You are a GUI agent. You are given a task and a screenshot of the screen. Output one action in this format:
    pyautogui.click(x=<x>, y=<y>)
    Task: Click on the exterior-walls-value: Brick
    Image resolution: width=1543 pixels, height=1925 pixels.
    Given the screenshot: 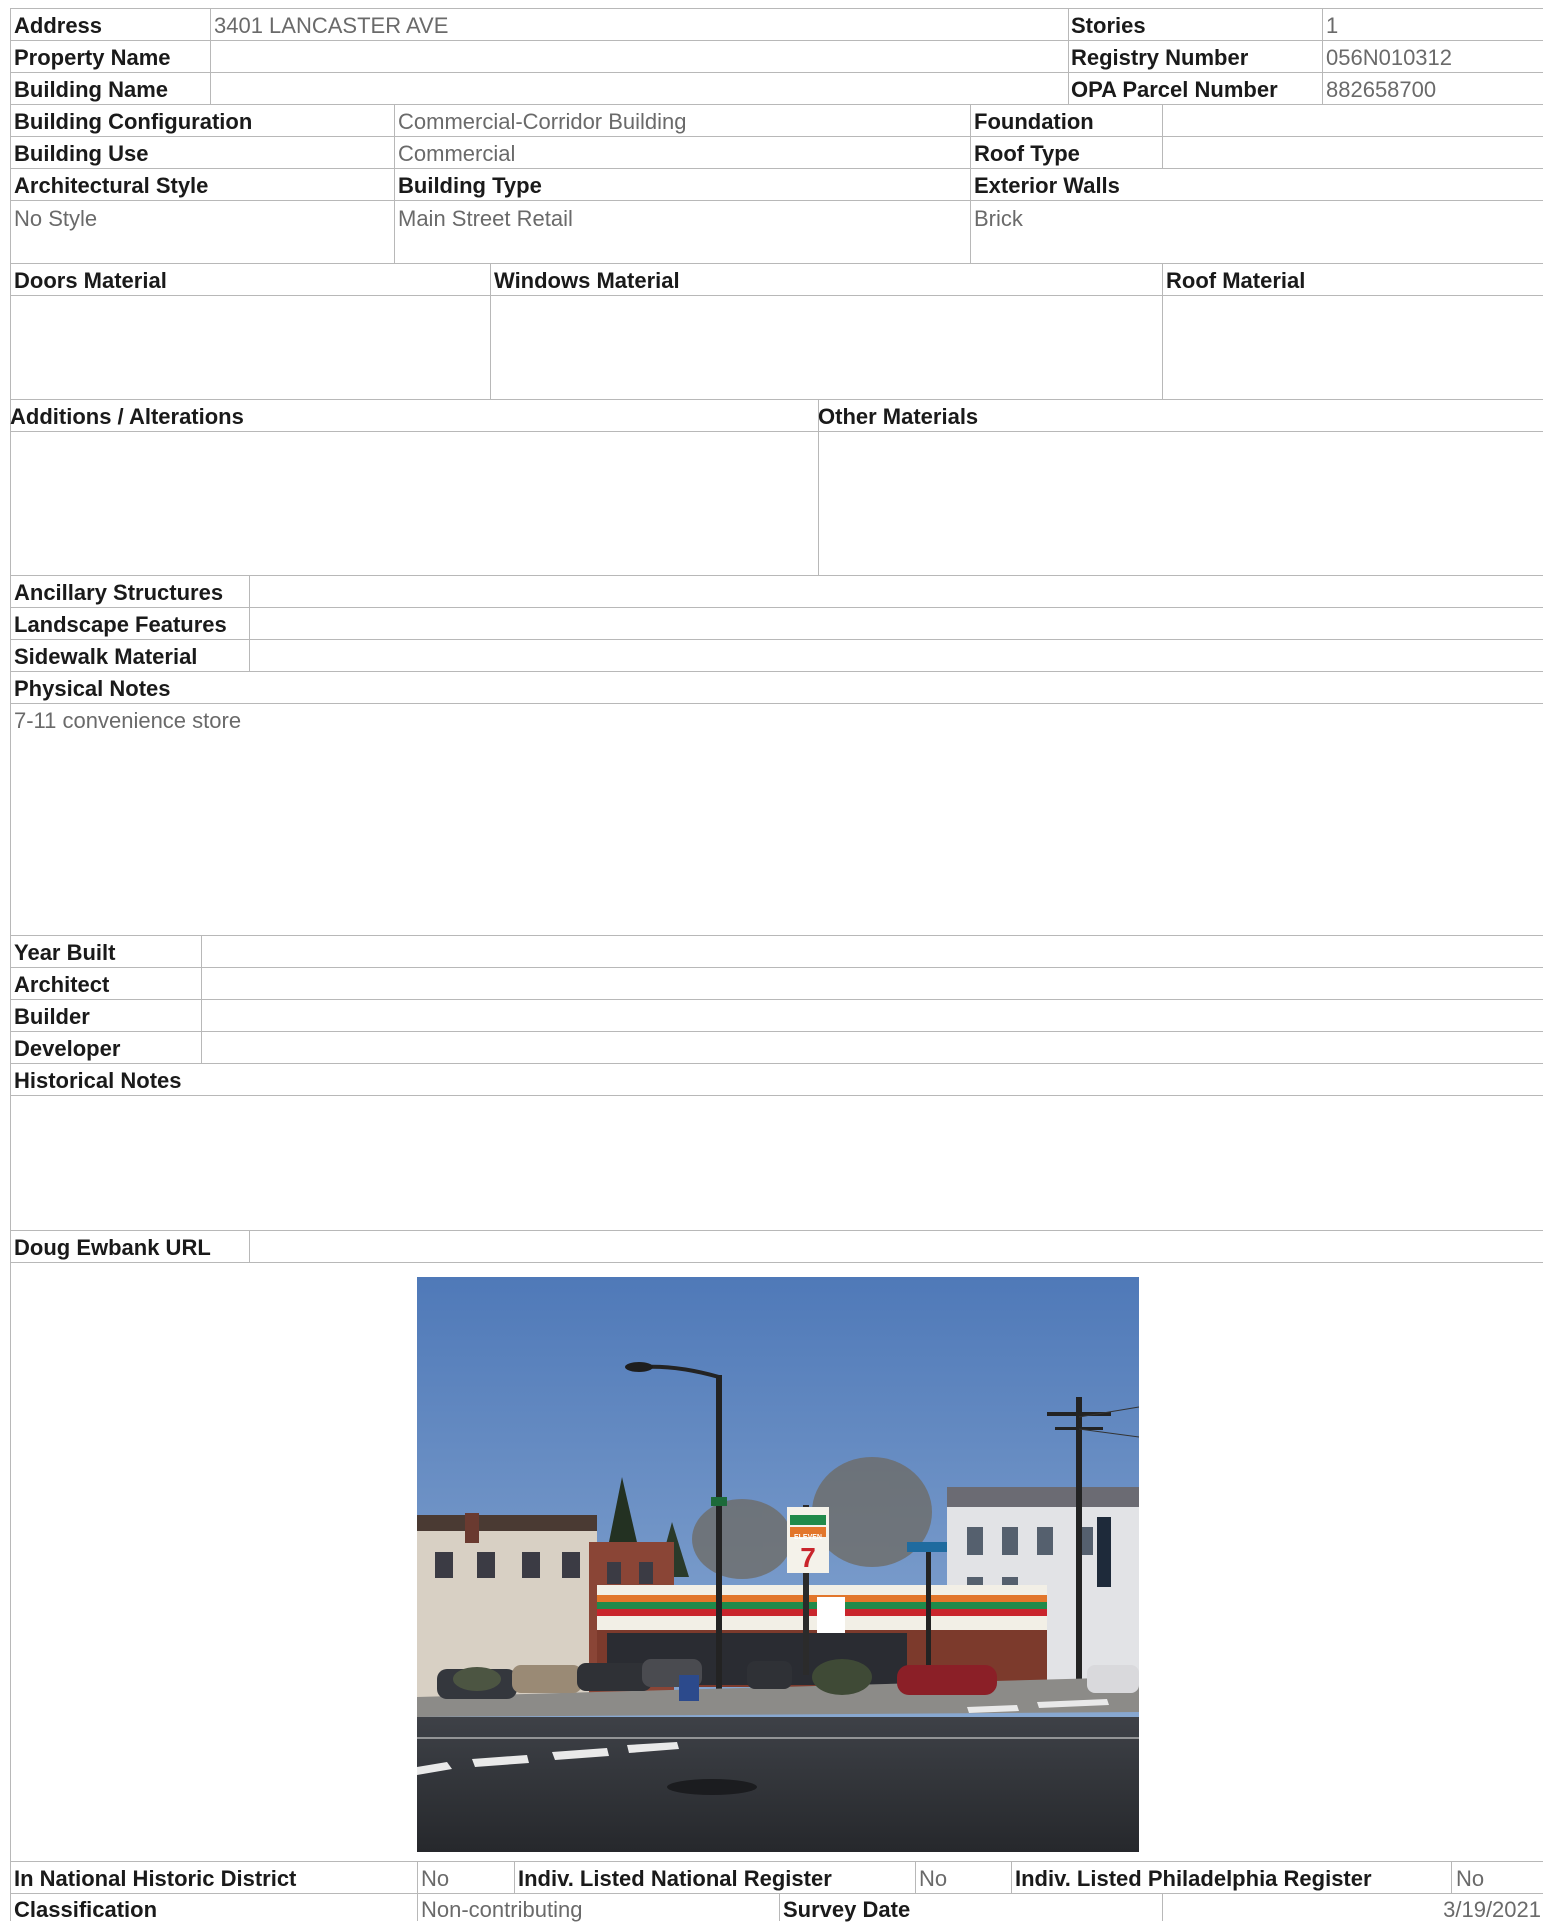 What is the action you would take?
    pyautogui.click(x=998, y=218)
    